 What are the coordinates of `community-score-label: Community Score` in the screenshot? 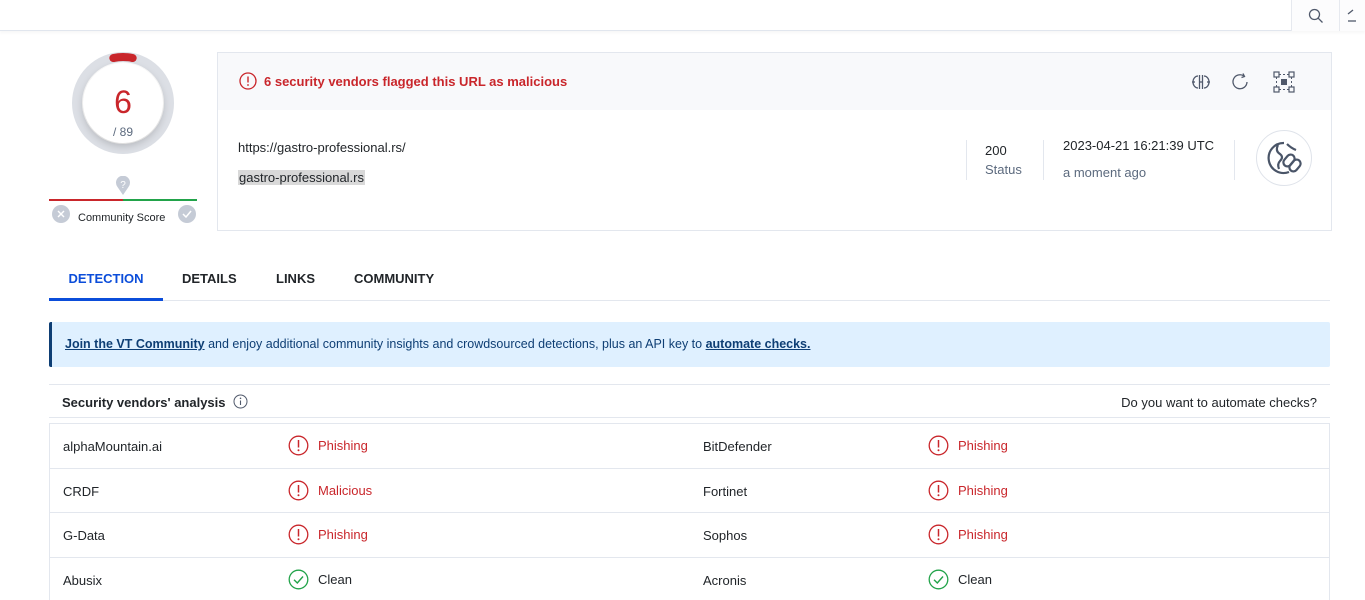 It's located at (122, 218).